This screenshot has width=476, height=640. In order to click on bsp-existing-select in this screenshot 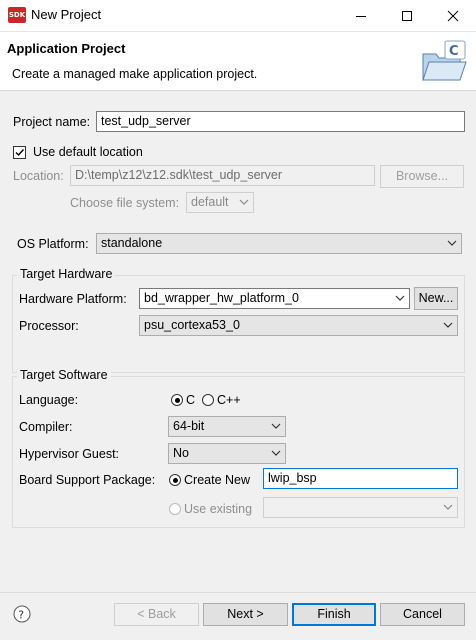, I will do `click(360, 507)`.